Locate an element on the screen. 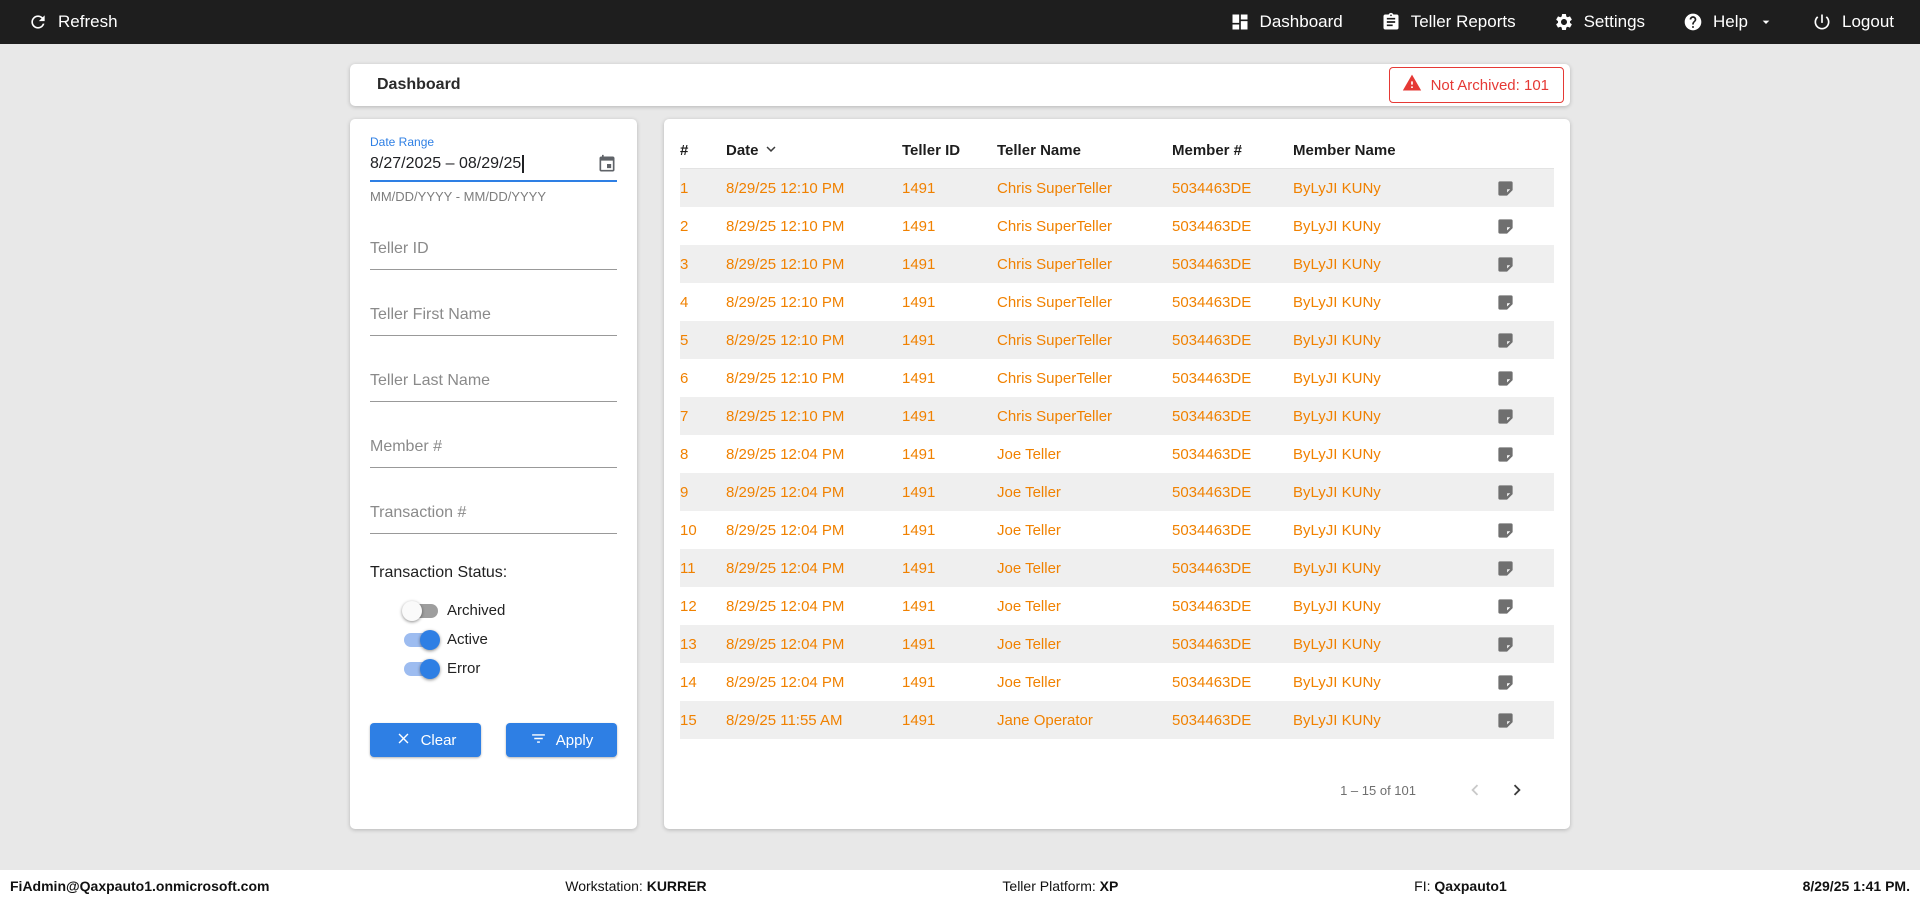 The image size is (1920, 901). column-header-teller-name: Teller Name is located at coordinates (1039, 150).